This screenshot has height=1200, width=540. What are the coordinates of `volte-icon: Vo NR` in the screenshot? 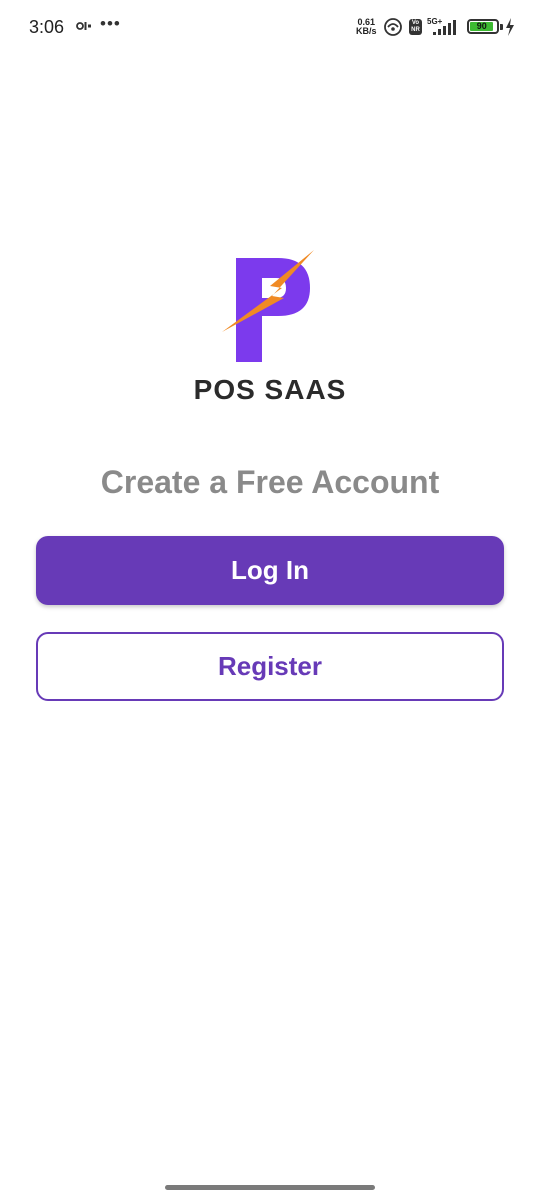 It's located at (415, 27).